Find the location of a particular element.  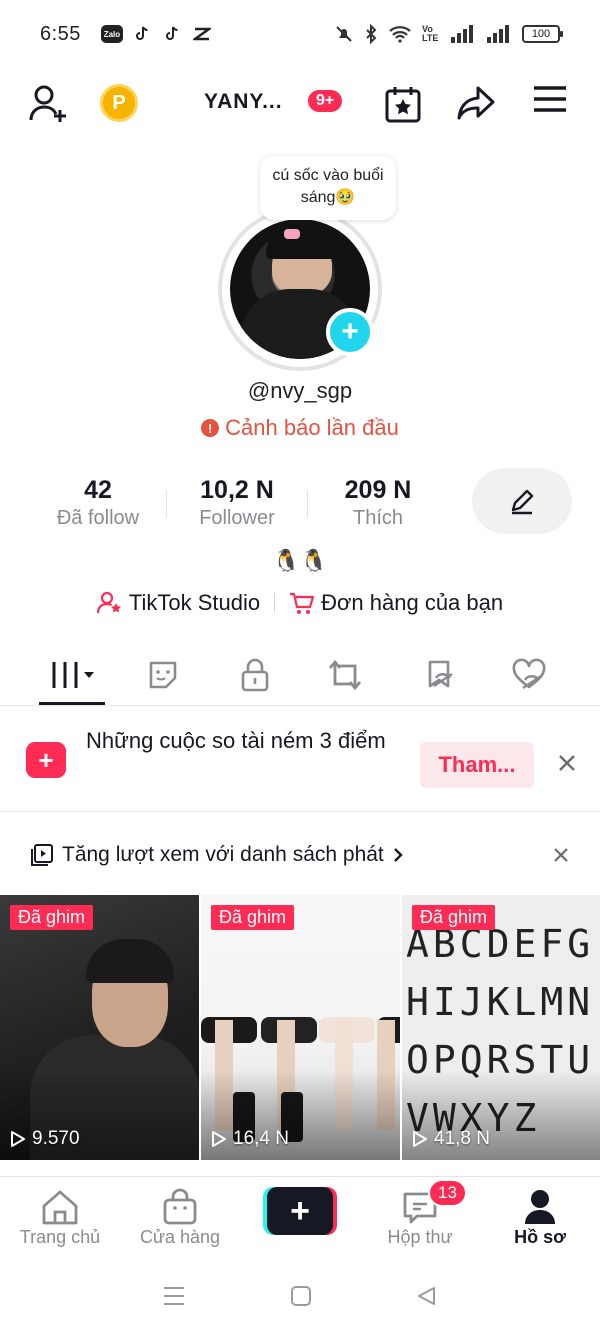

capcut-icon is located at coordinates (202, 34).